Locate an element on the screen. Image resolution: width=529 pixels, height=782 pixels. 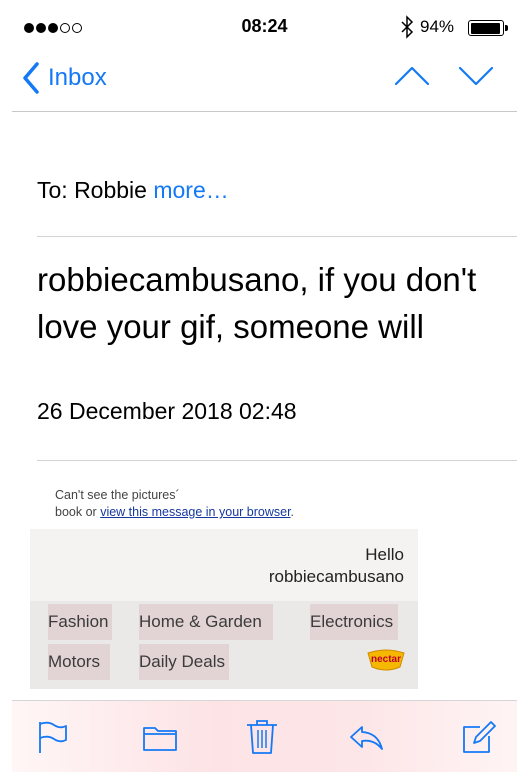
category-daily-deals-link: Daily Deals is located at coordinates (184, 662).